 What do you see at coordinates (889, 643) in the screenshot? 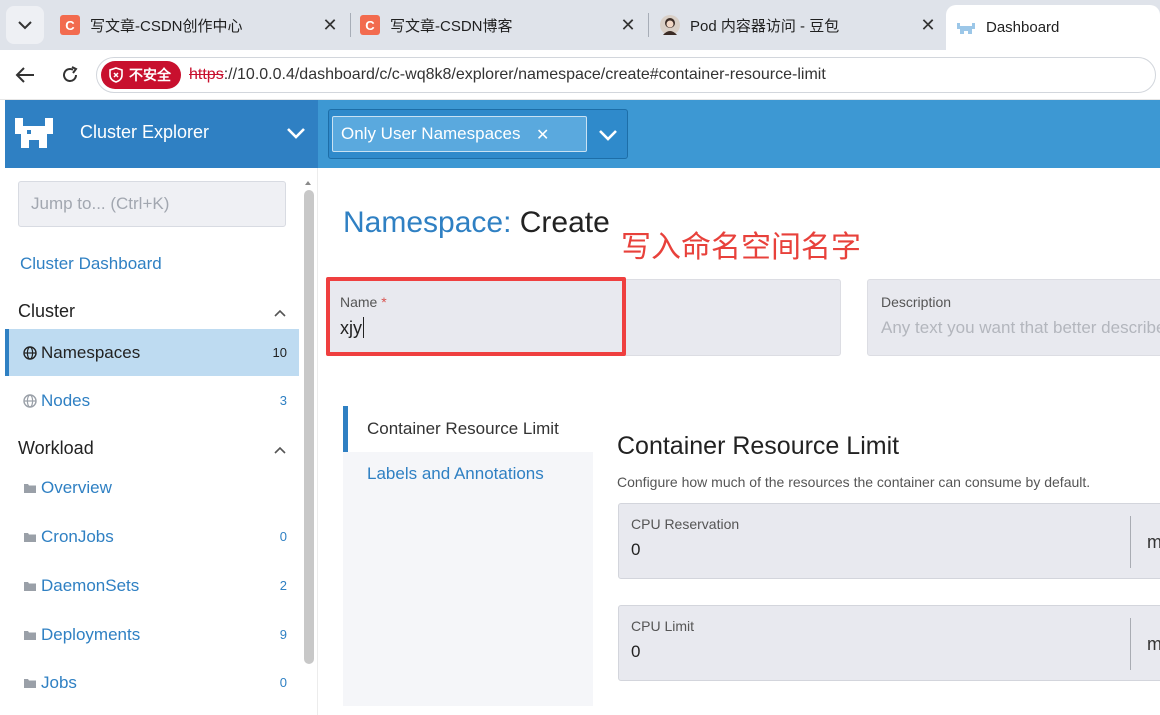
I see `cpu-limit-field: CPU Limit 0 m` at bounding box center [889, 643].